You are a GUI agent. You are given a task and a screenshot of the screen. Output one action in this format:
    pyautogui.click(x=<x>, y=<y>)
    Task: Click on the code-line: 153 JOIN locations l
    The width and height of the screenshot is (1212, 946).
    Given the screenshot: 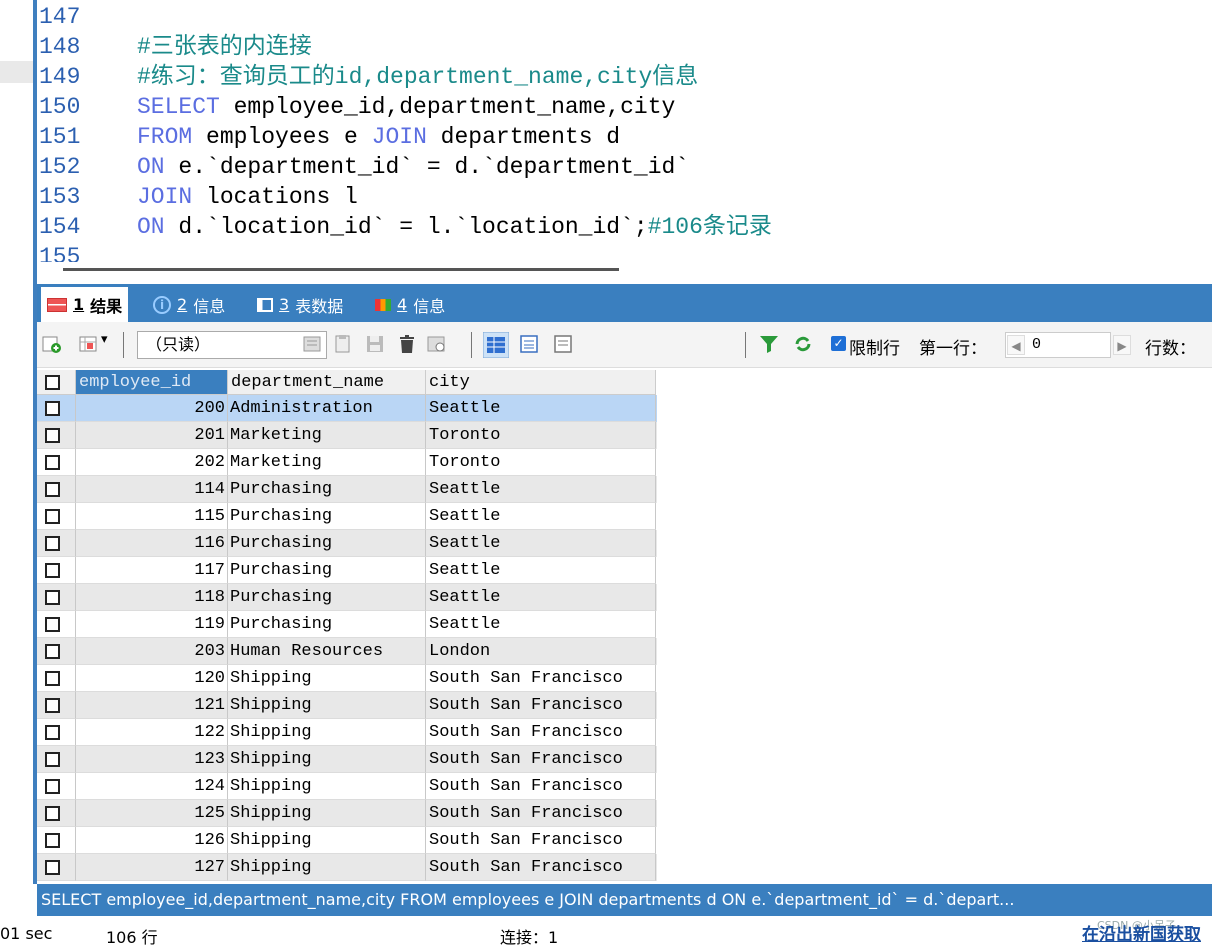 What is the action you would take?
    pyautogui.click(x=624, y=197)
    